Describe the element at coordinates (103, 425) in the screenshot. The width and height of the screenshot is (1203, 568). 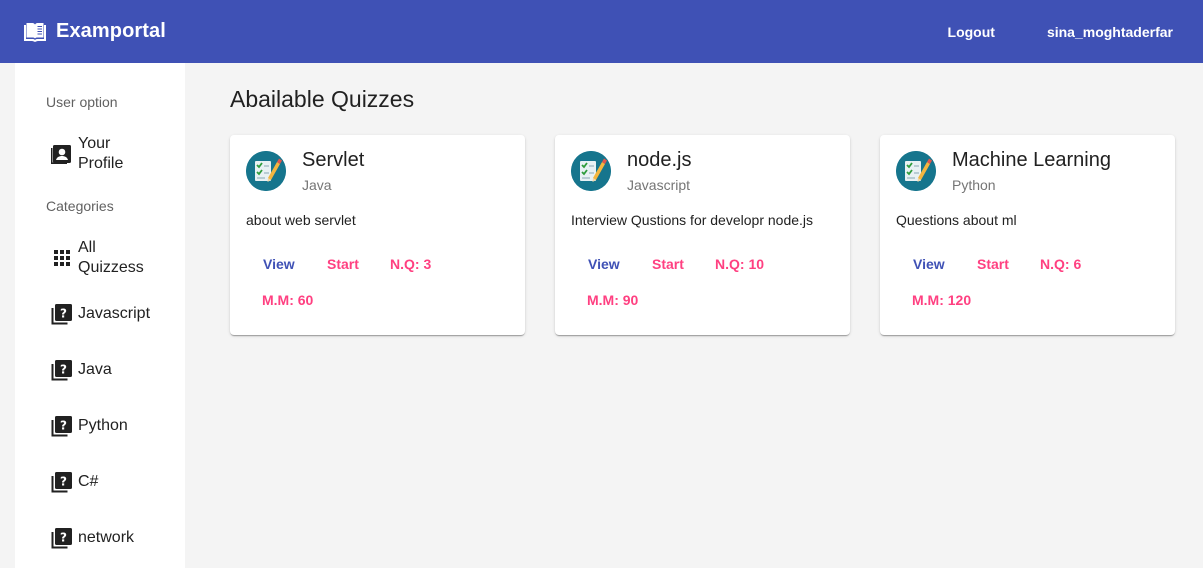
I see `sidebar-item-label: Python` at that location.